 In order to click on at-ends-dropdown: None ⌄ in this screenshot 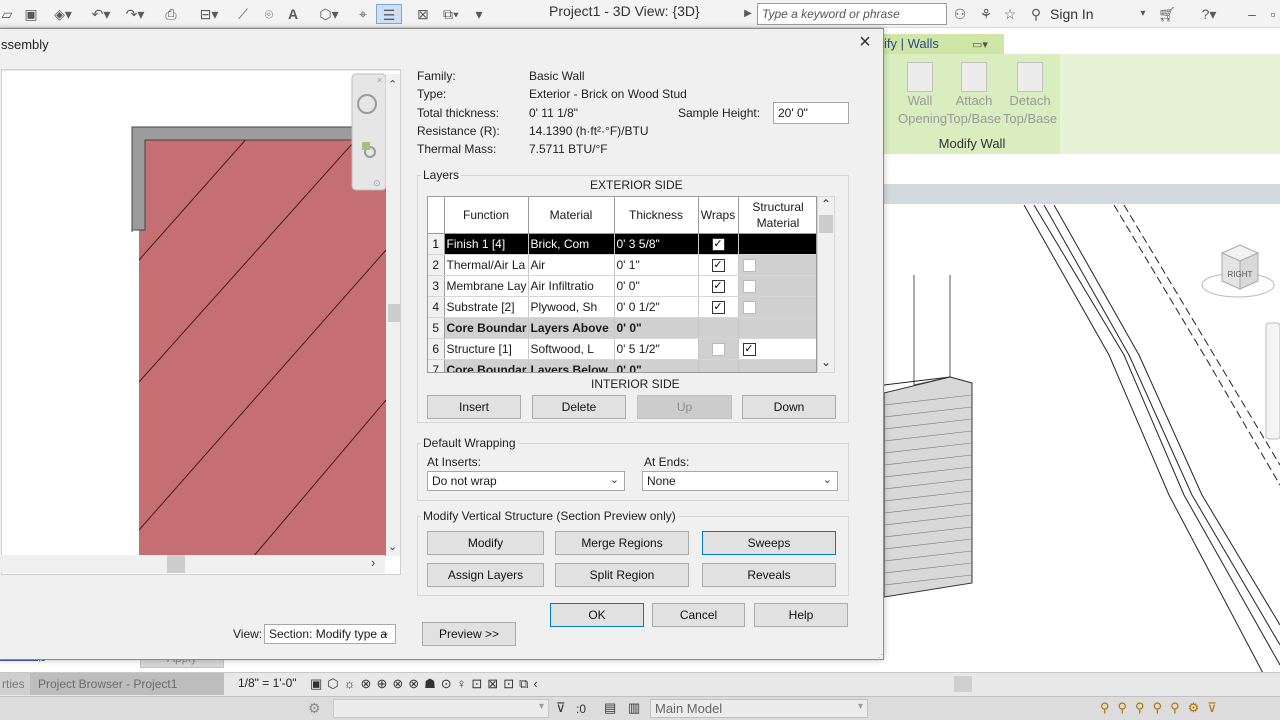, I will do `click(740, 481)`.